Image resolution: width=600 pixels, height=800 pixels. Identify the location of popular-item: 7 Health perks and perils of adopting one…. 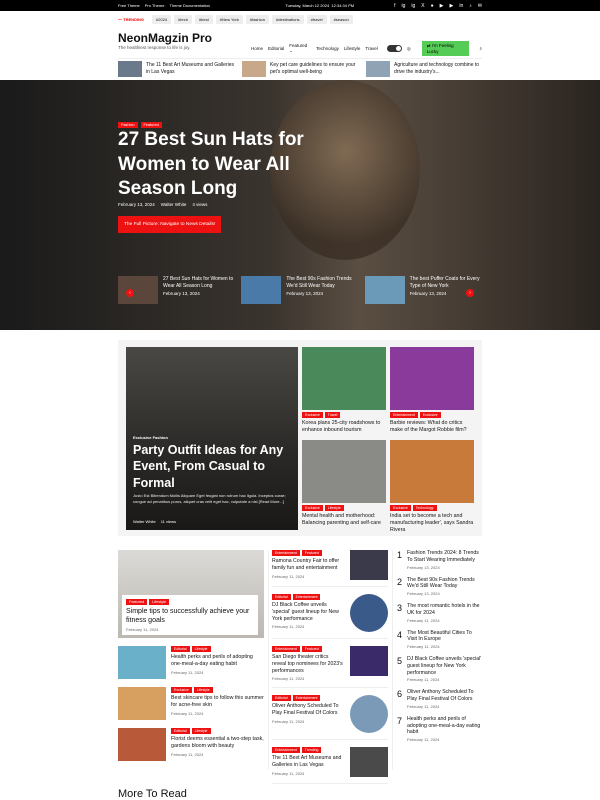
(439, 729).